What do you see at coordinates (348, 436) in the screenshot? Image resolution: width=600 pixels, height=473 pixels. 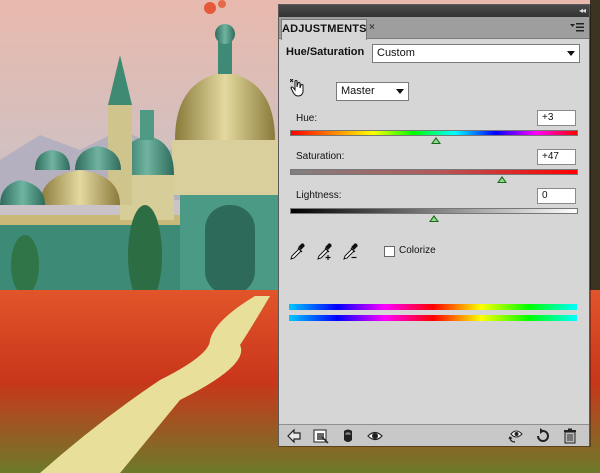 I see `mask-icon` at bounding box center [348, 436].